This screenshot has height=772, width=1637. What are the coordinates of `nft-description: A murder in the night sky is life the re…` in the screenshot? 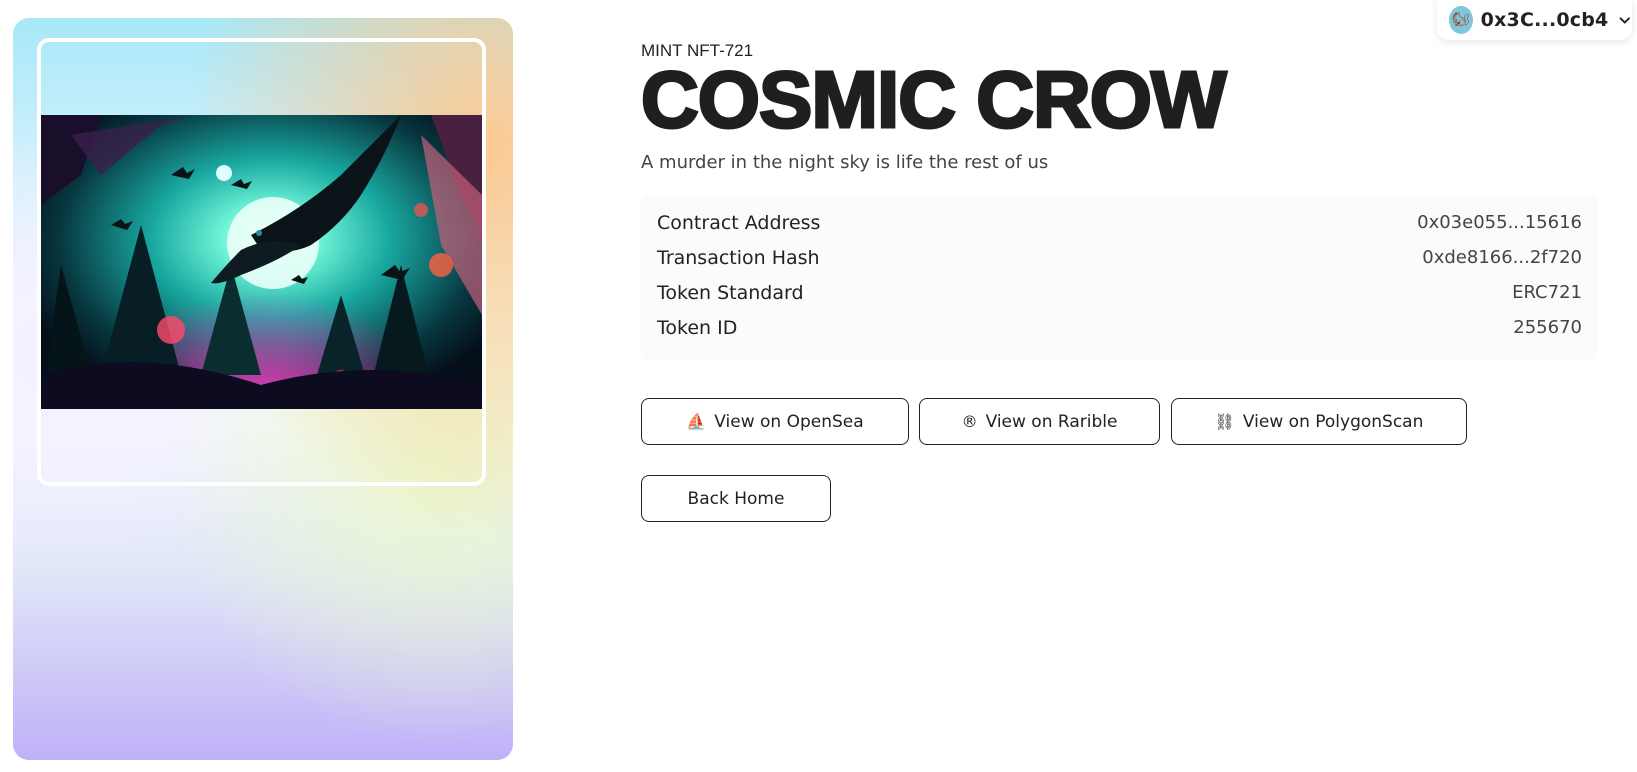 It's located at (845, 162).